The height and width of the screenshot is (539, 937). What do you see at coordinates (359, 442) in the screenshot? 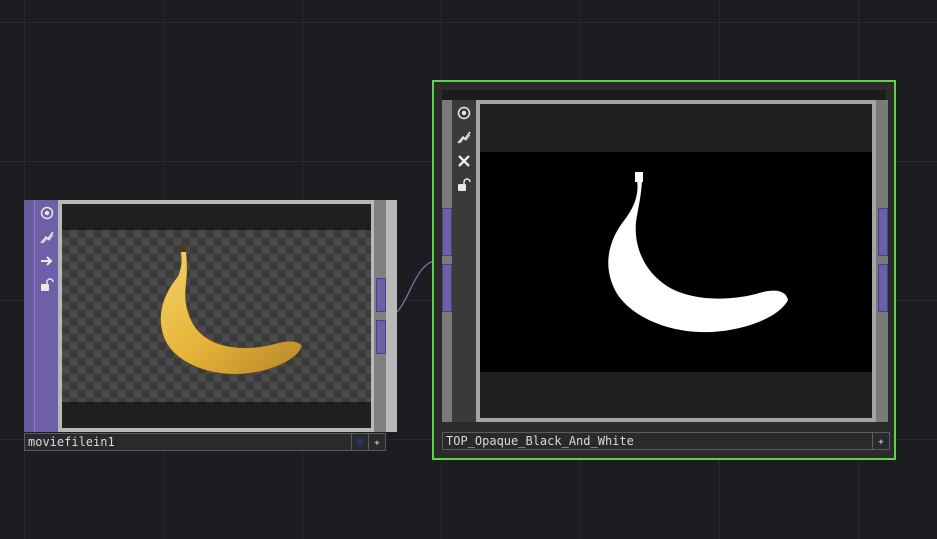
I see `dot-icon` at bounding box center [359, 442].